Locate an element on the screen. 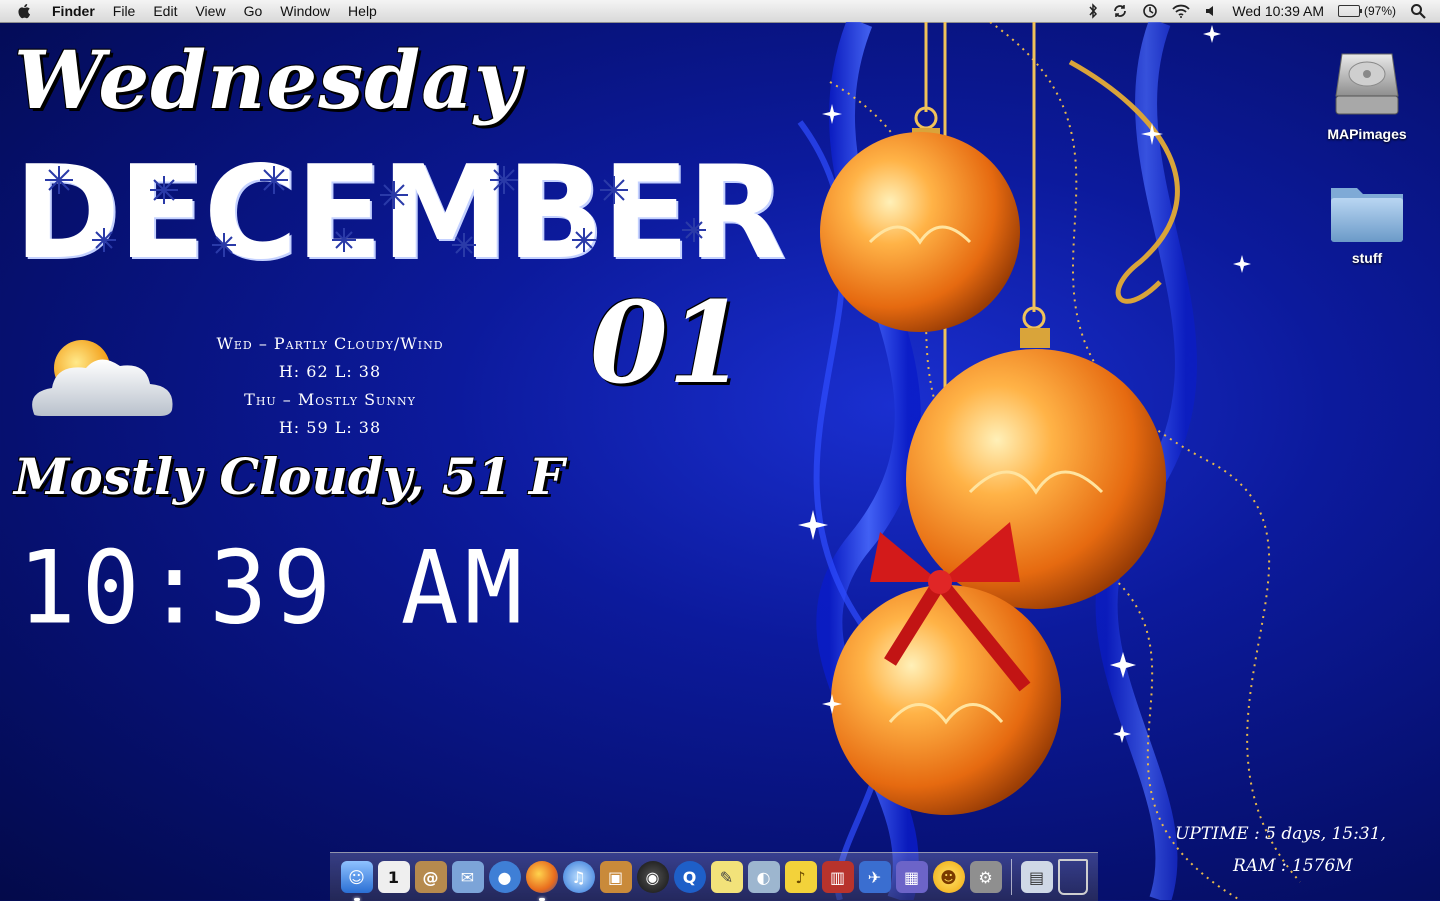  dock: ☺ 1 @ ✉ ● ♫ ▣ ◉ Q ✎ ◐ ♪ ▥ ✈ ▦ ☻ ⚙ ▤ is located at coordinates (714, 876).